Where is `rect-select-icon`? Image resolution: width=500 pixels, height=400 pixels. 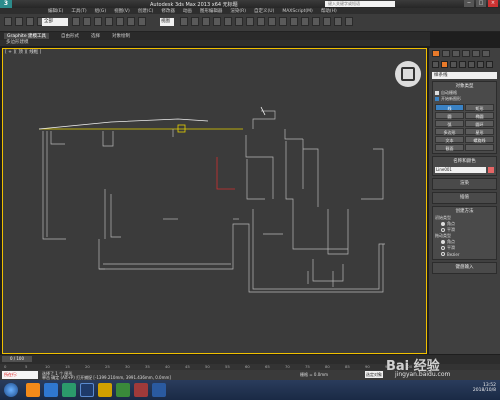
rect-select-icon is located at coordinates (98, 21).